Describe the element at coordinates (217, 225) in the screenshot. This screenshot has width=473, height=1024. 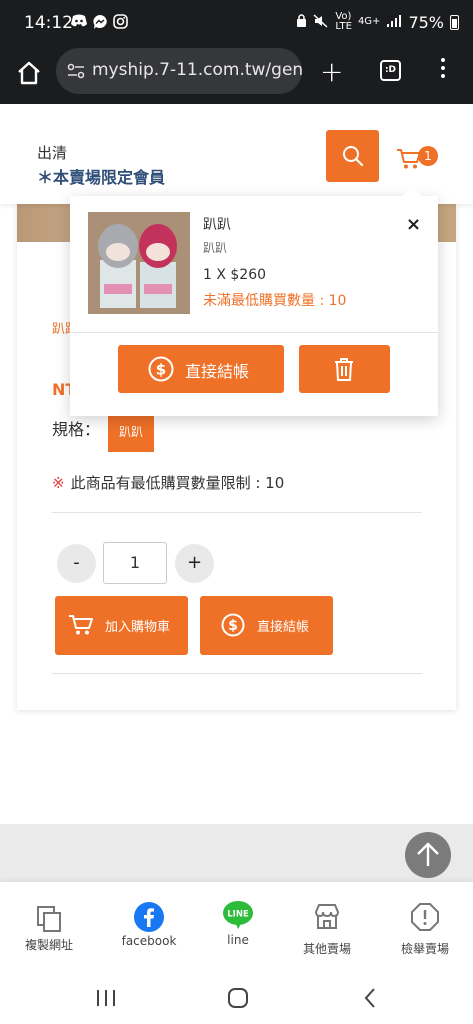
I see `cart-item-name: 趴趴` at that location.